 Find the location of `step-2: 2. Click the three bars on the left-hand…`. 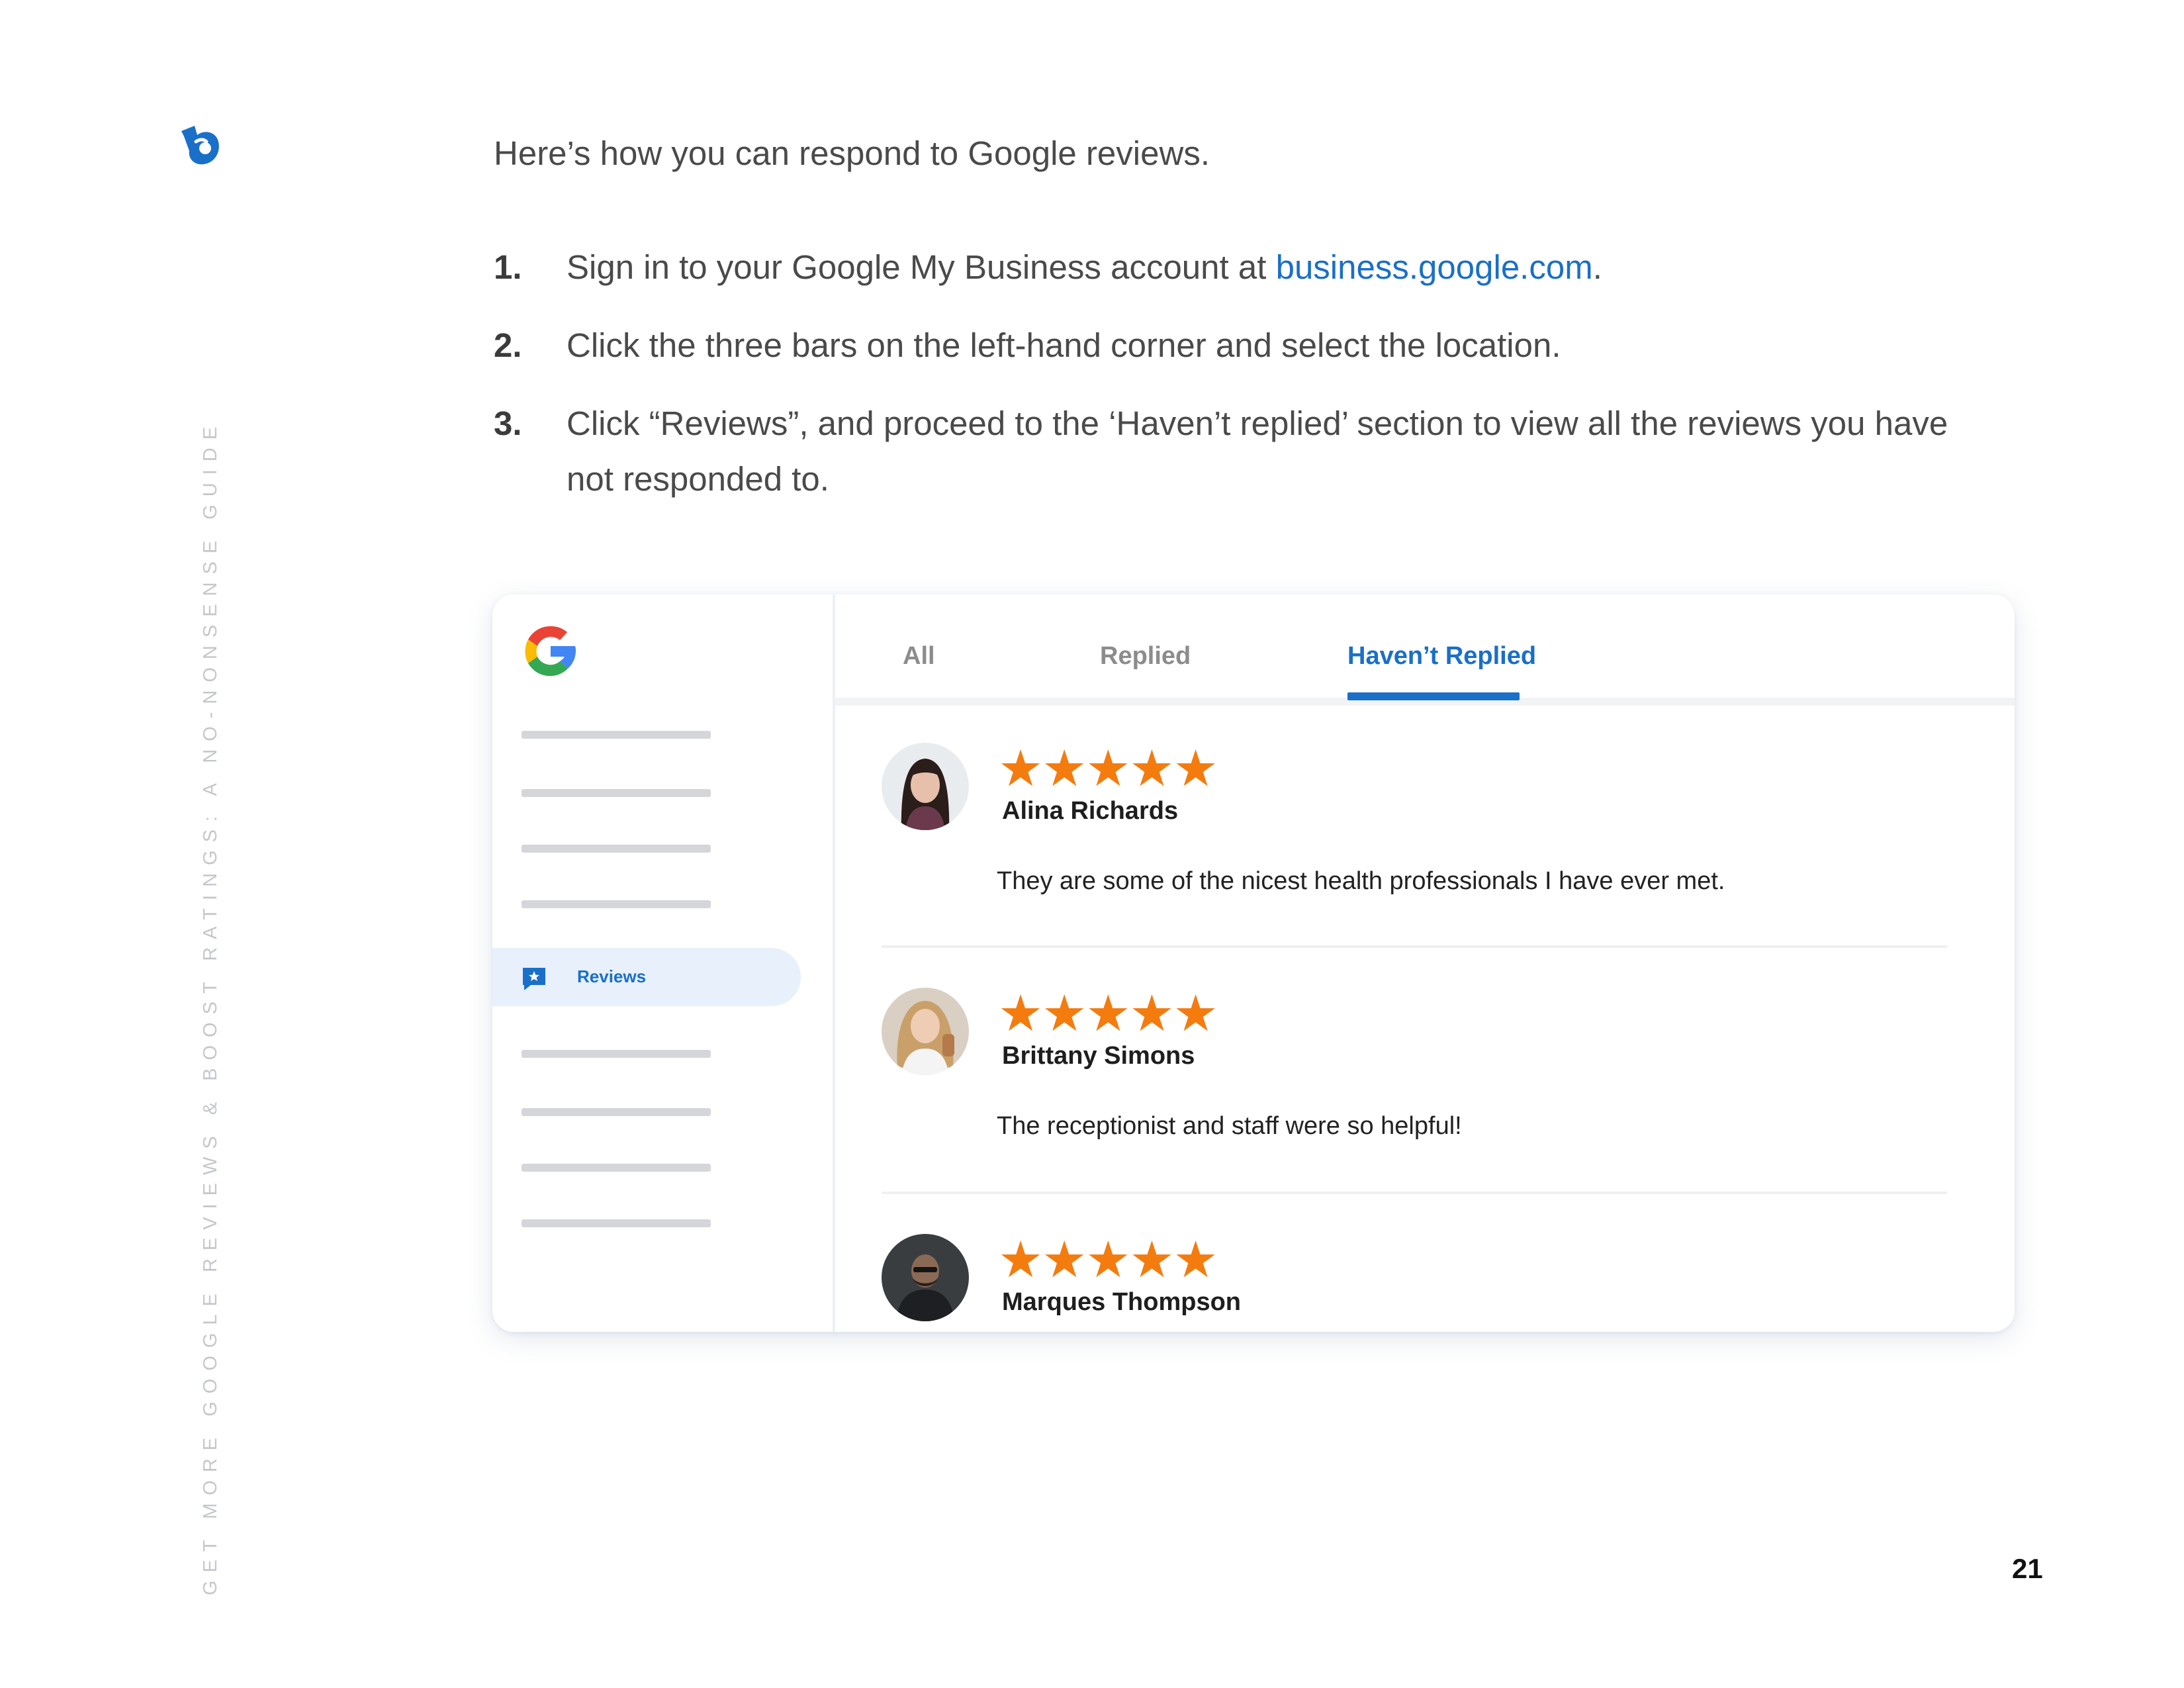

step-2: 2. Click the three bars on the left-hand… is located at coordinates (1222, 345).